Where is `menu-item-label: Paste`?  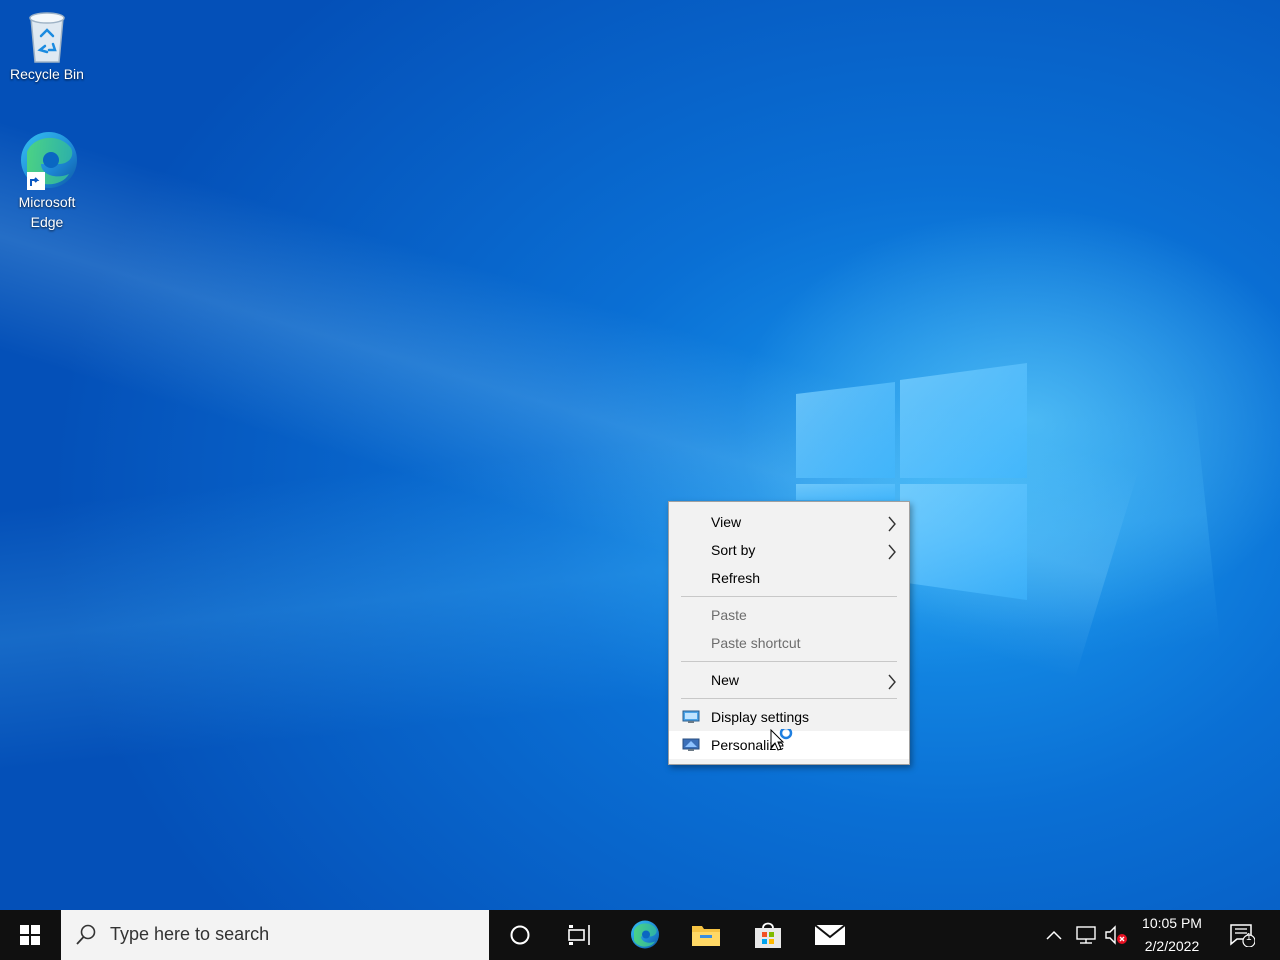 menu-item-label: Paste is located at coordinates (729, 615).